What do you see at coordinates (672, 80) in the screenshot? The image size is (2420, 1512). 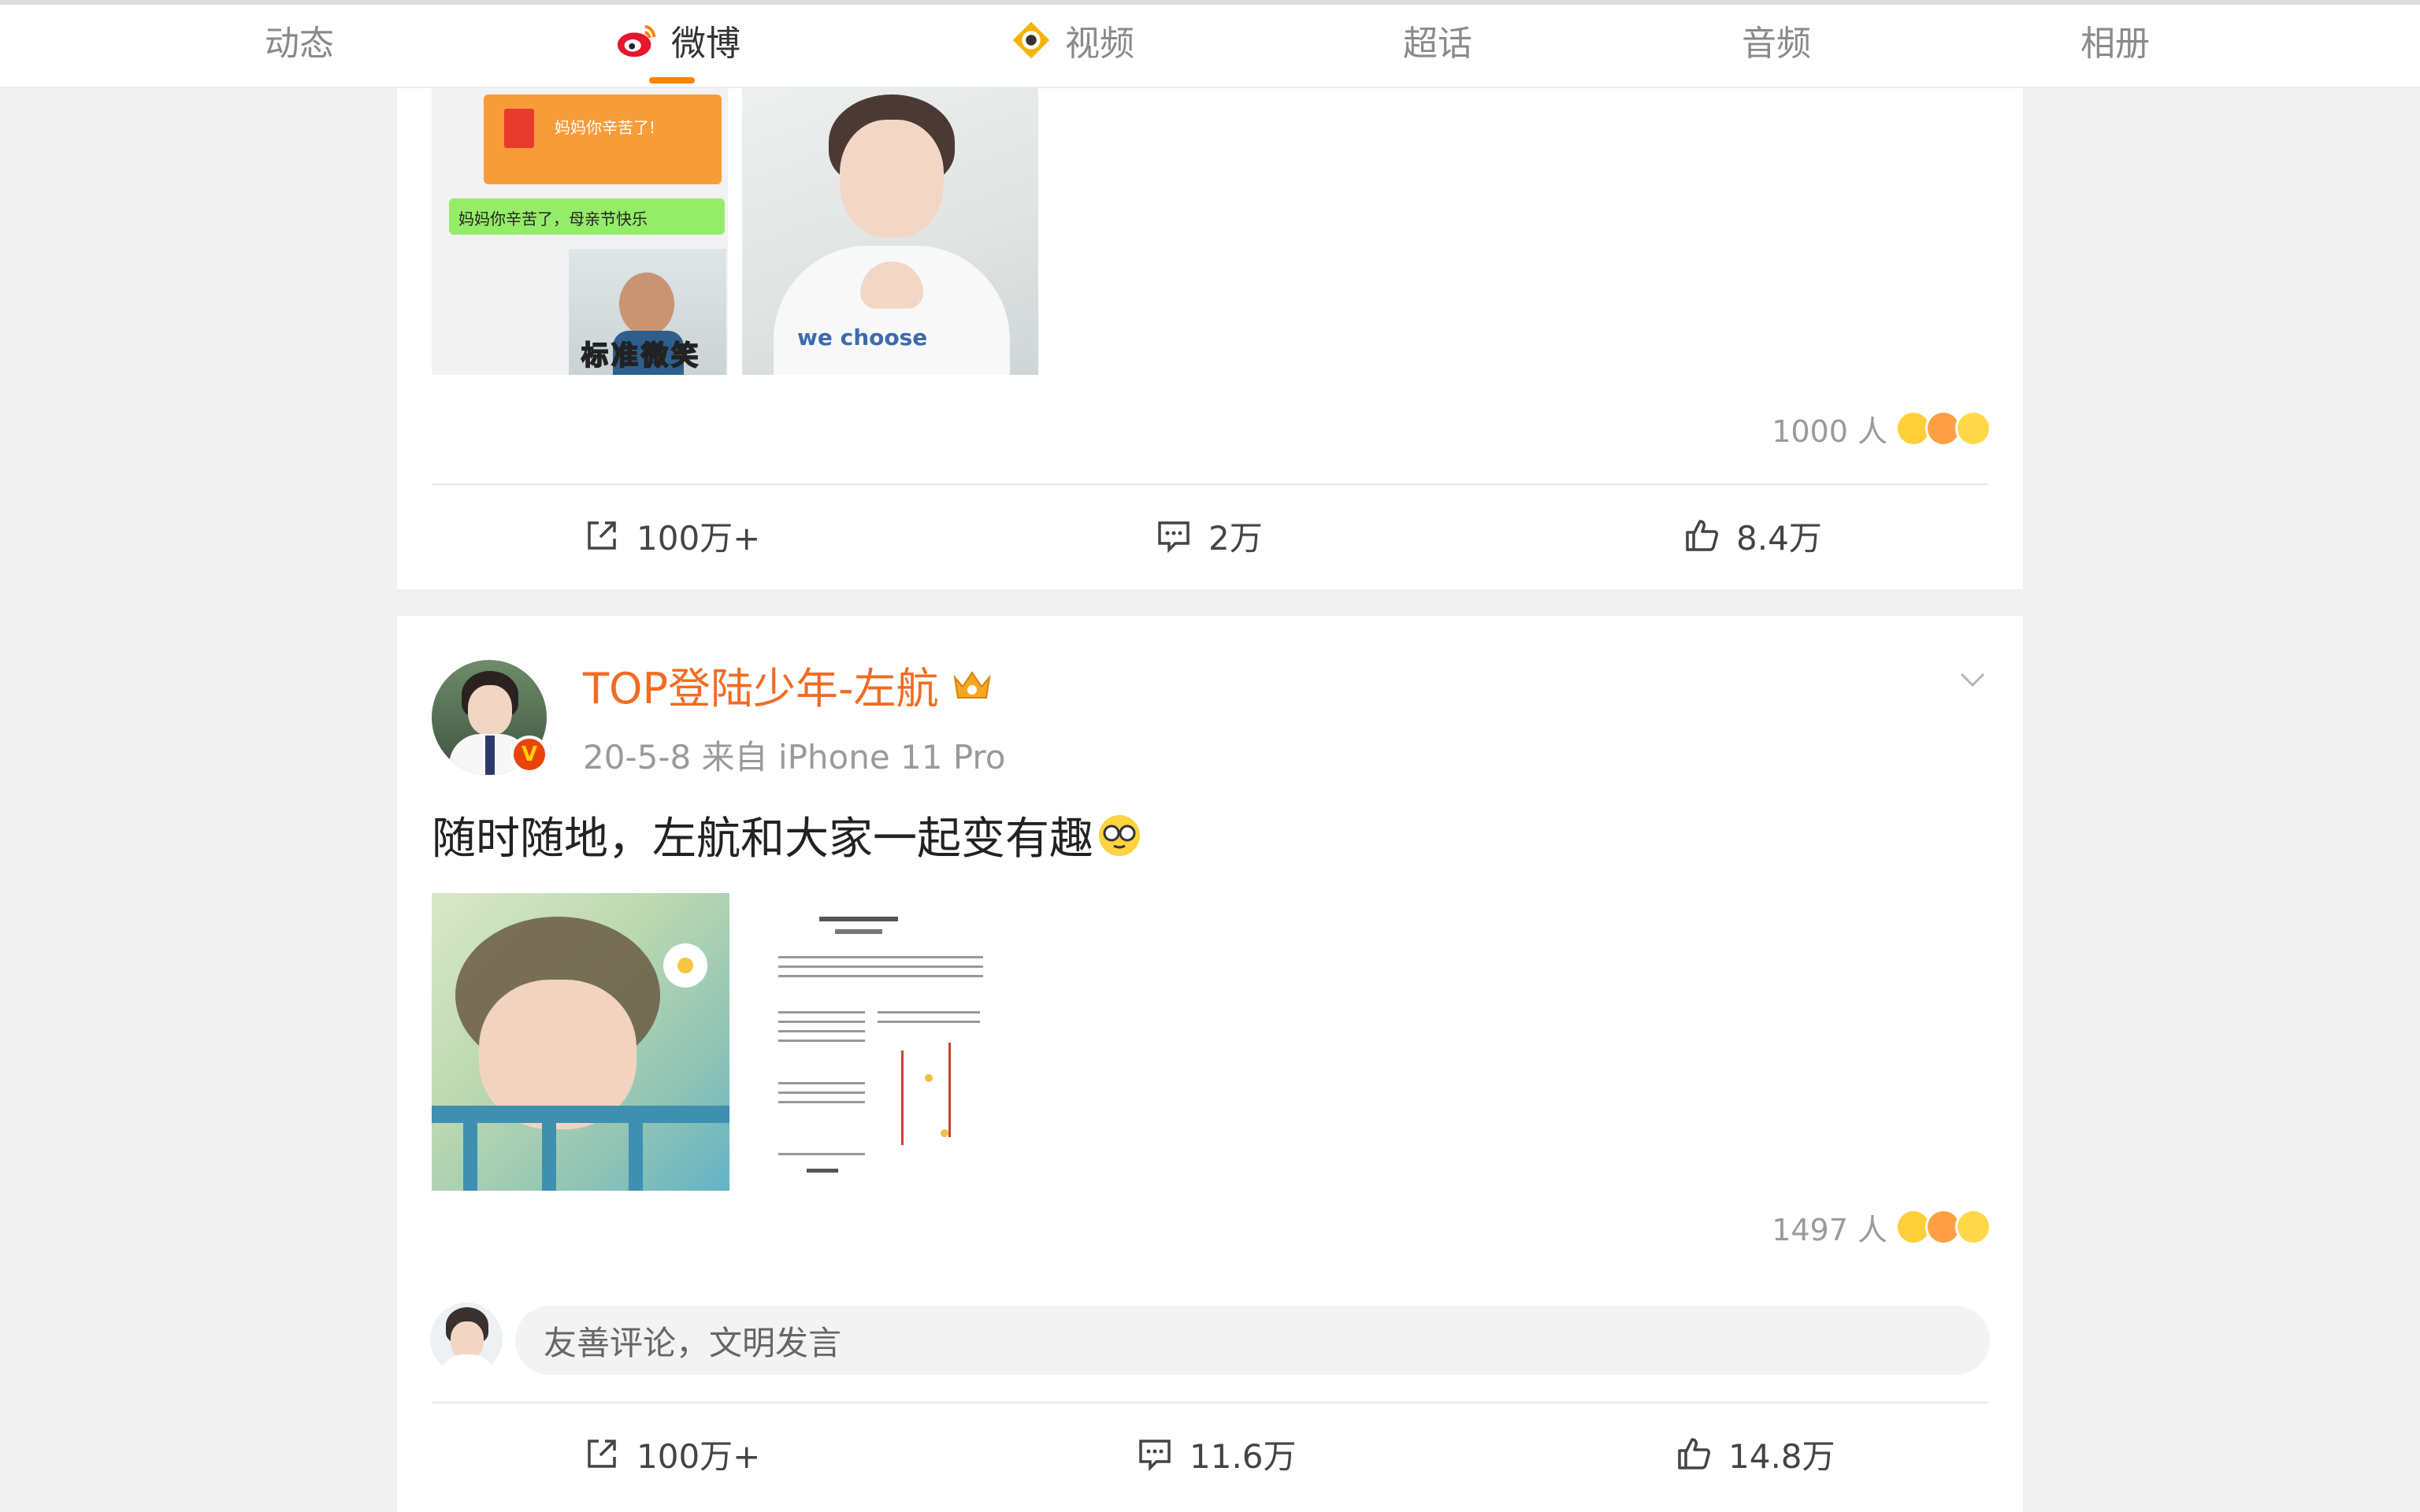 I see `active-tab-indicator` at bounding box center [672, 80].